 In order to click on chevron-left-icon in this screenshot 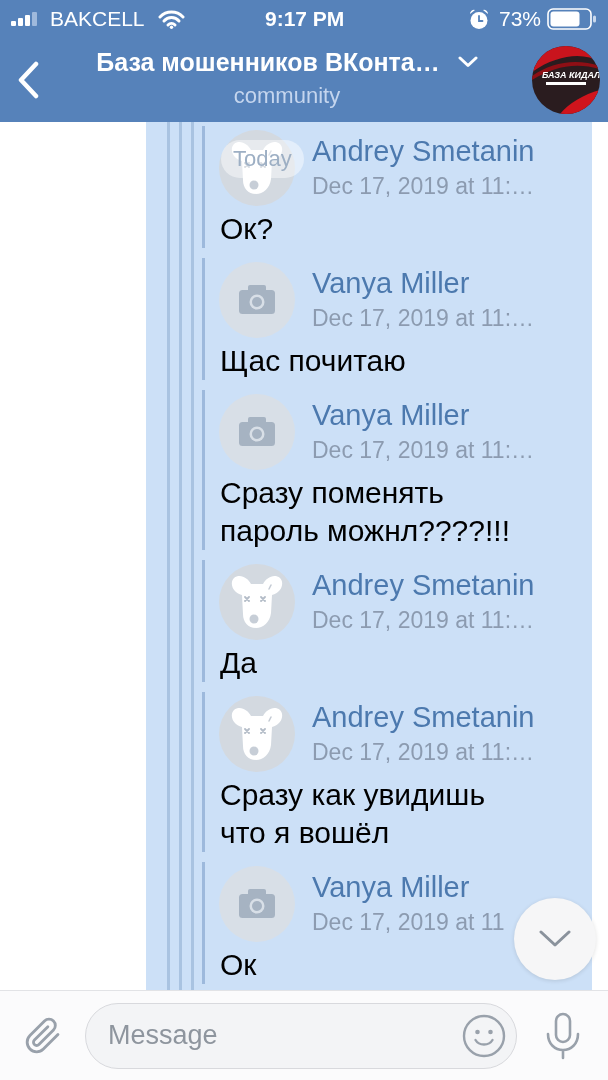, I will do `click(28, 80)`.